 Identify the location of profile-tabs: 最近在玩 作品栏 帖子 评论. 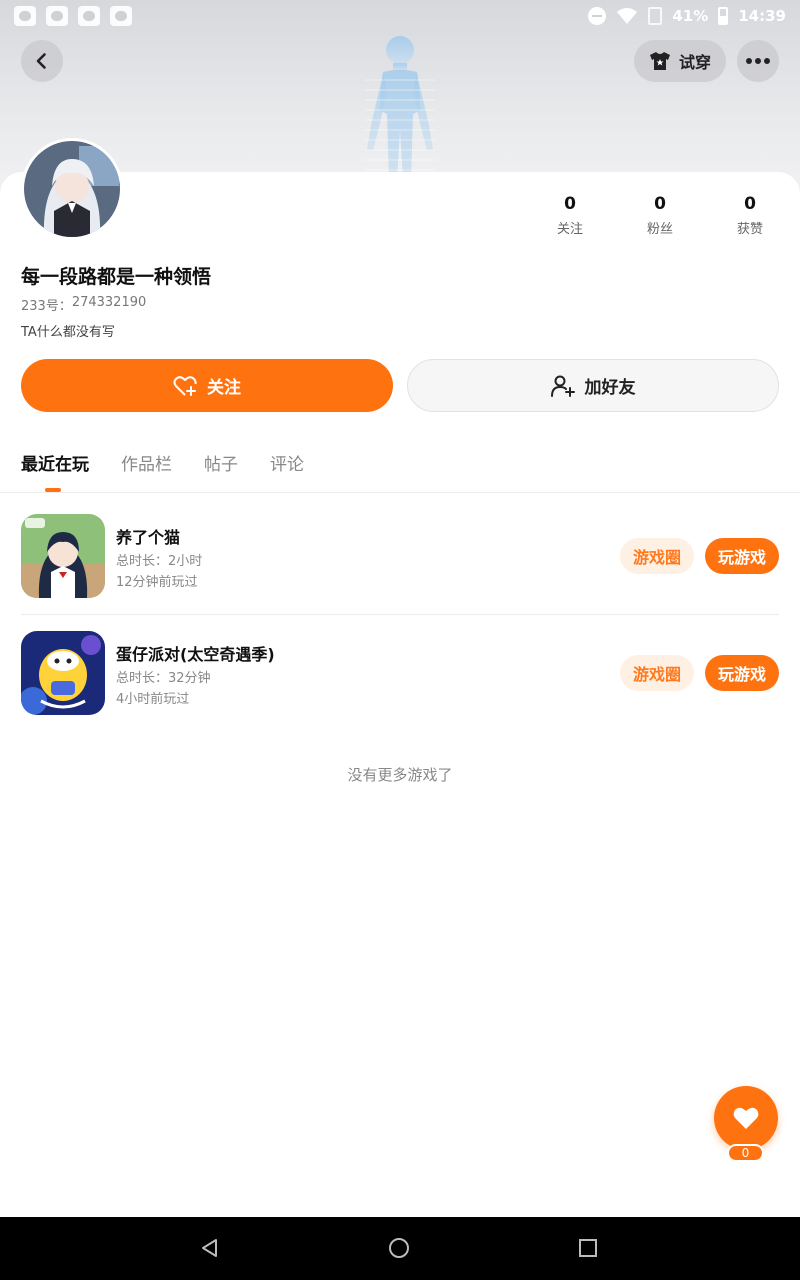
(162, 464).